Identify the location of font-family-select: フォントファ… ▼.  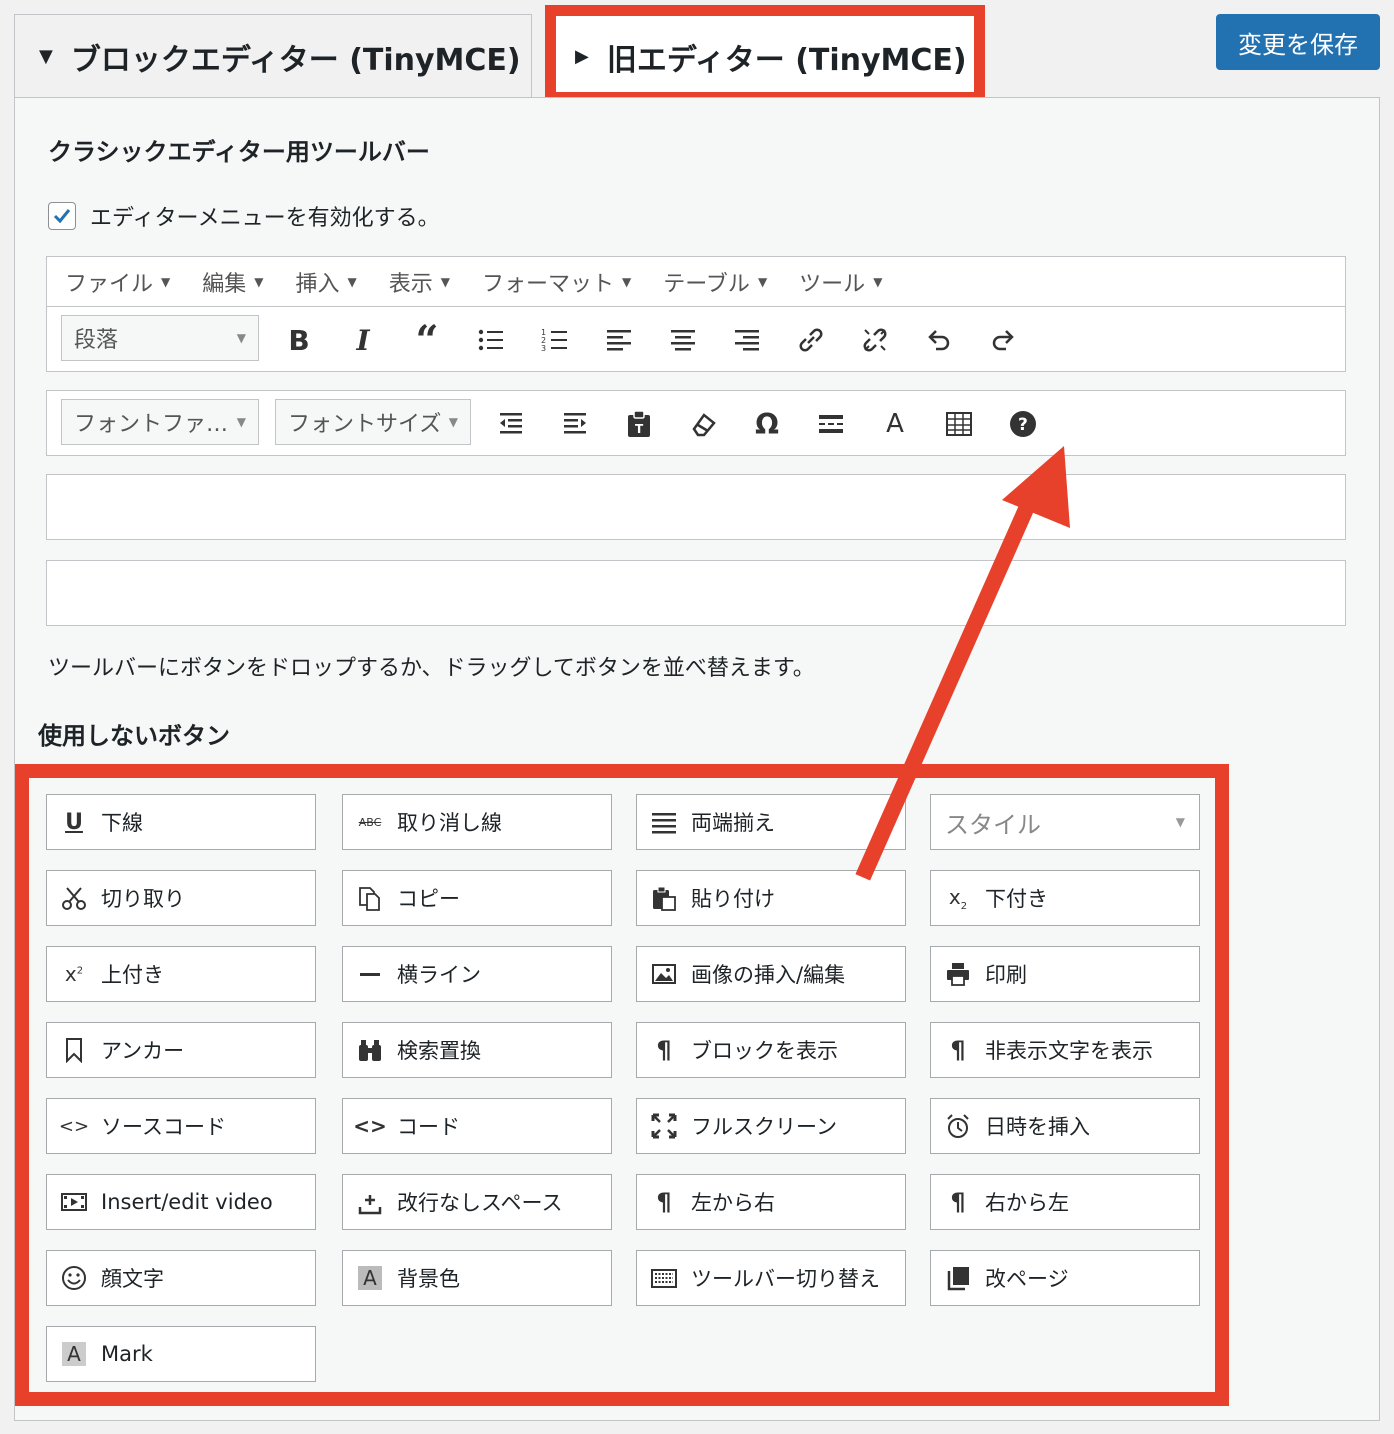
(160, 422).